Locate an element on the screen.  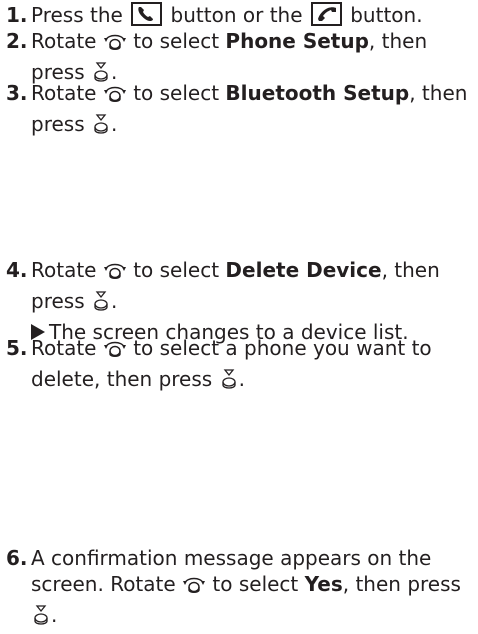
step-text: to select a phone you want to is located at coordinates (282, 348).